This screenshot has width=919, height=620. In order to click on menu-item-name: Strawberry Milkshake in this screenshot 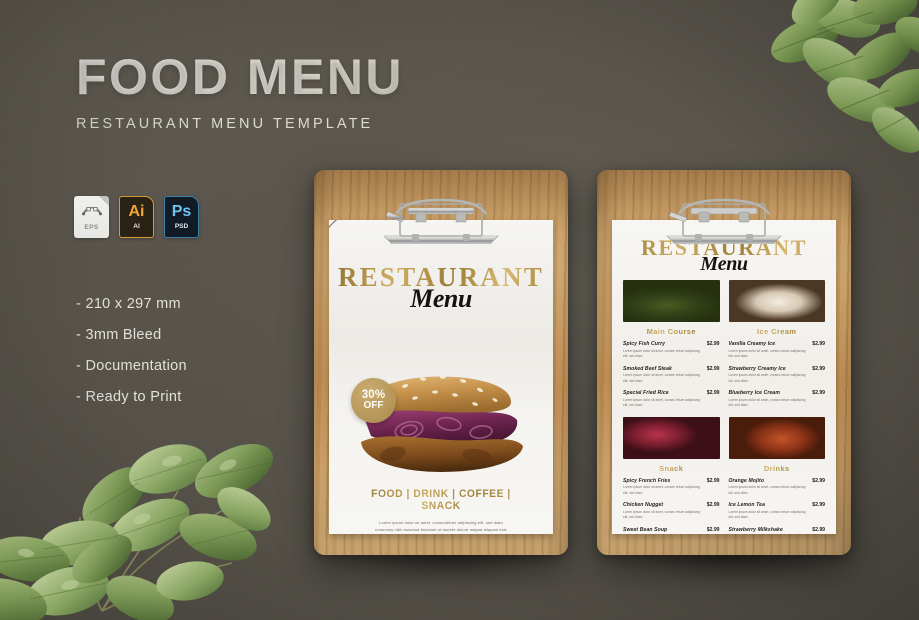, I will do `click(755, 529)`.